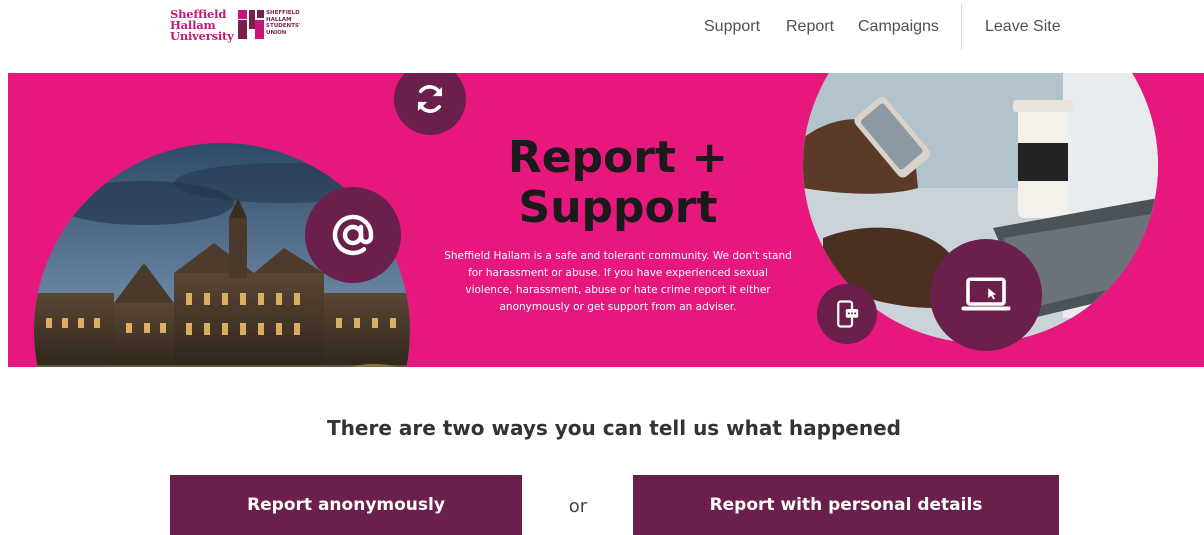 Image resolution: width=1204 pixels, height=535 pixels. I want to click on report-anonymously-button: Report anonymously, so click(346, 505).